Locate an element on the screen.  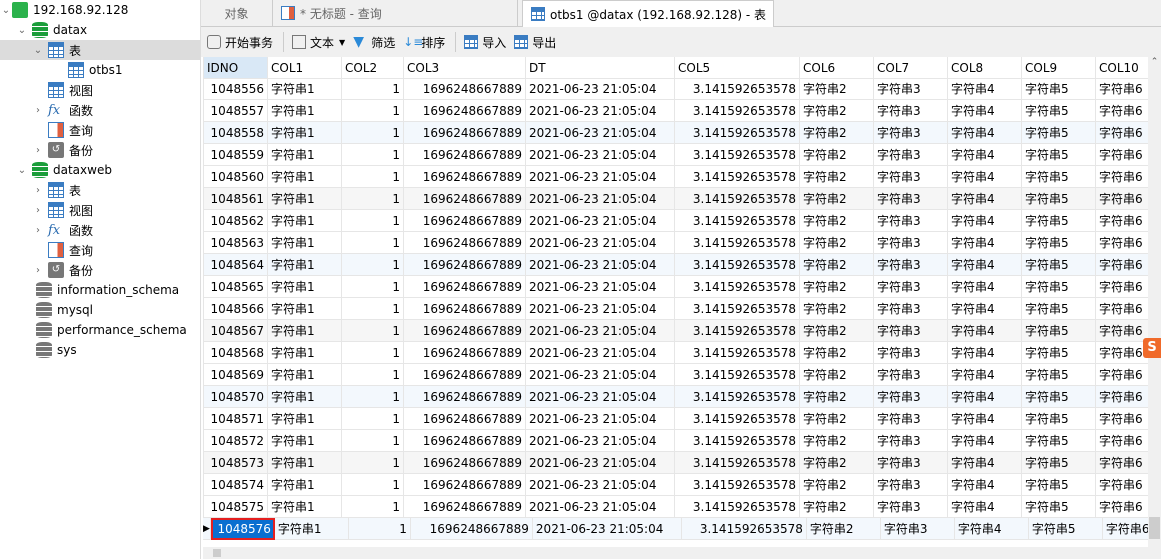
cell-idno: 1048569 is located at coordinates (236, 375).